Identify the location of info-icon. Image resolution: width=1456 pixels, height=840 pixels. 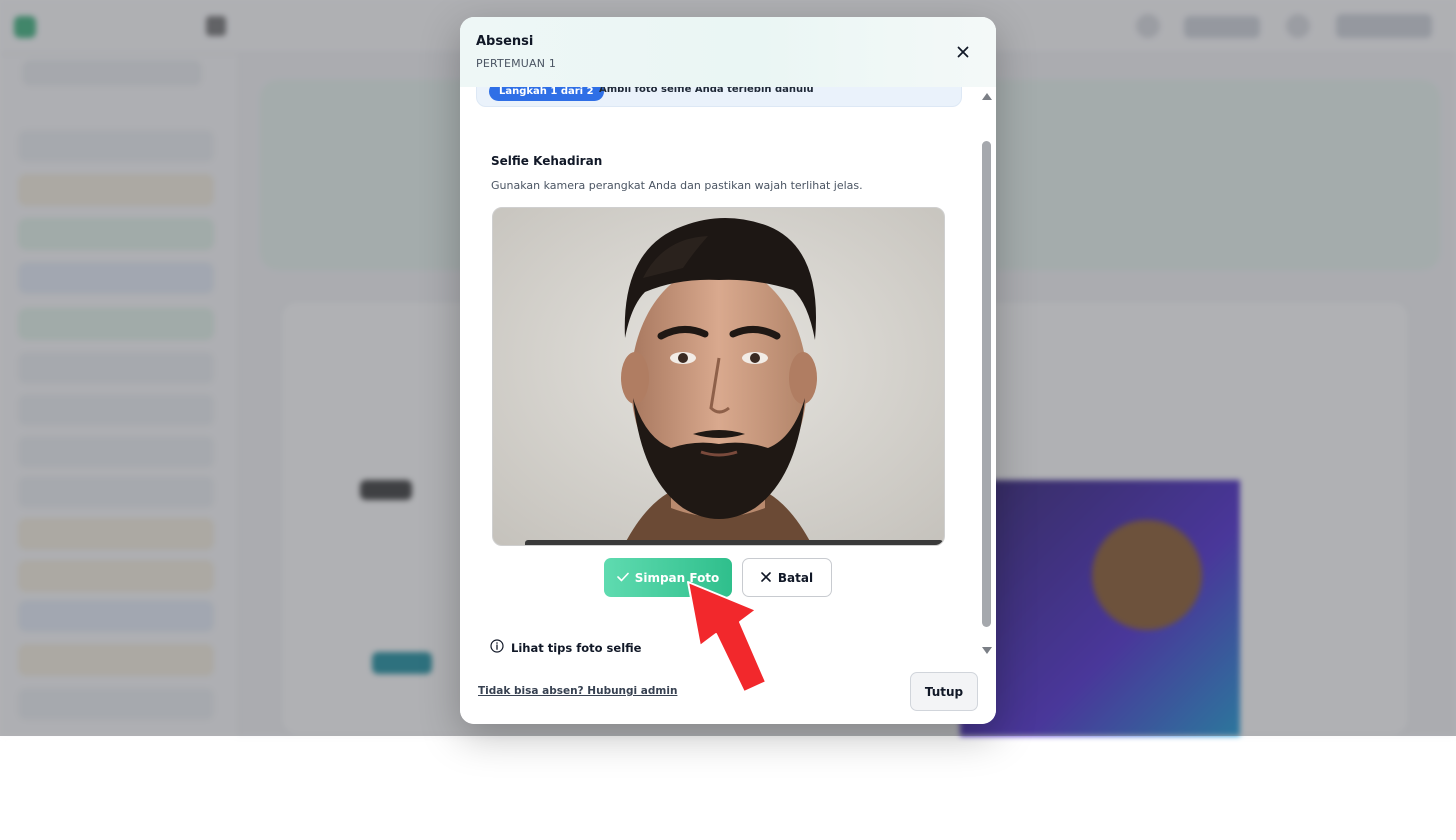
(497, 647).